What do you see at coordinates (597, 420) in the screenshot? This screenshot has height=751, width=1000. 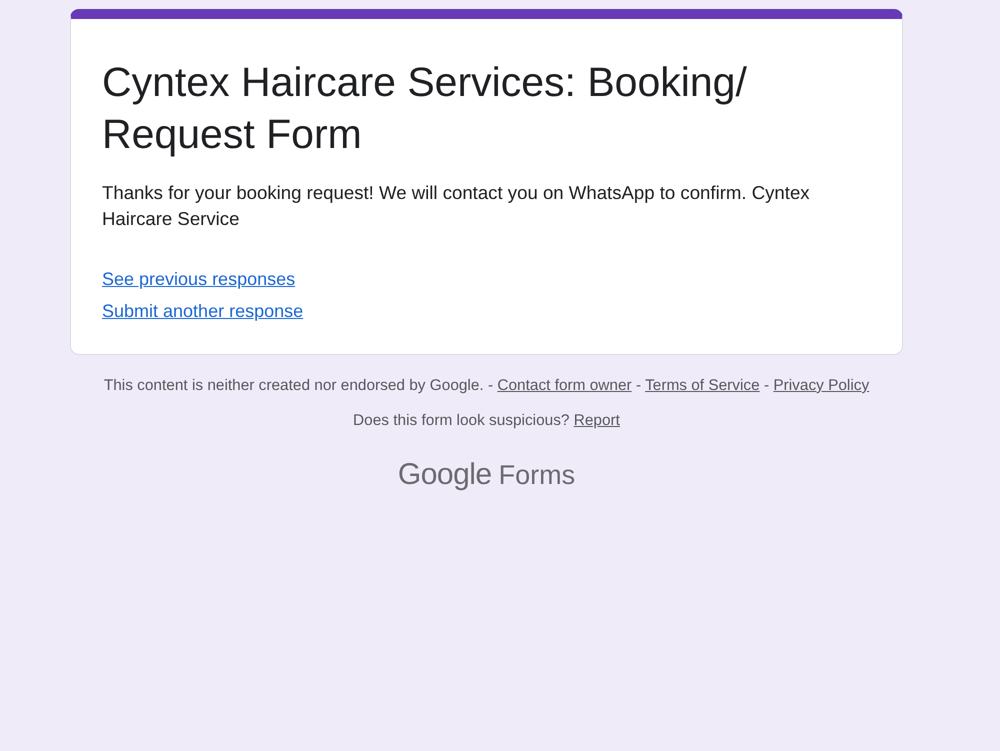 I see `report-link: Report` at bounding box center [597, 420].